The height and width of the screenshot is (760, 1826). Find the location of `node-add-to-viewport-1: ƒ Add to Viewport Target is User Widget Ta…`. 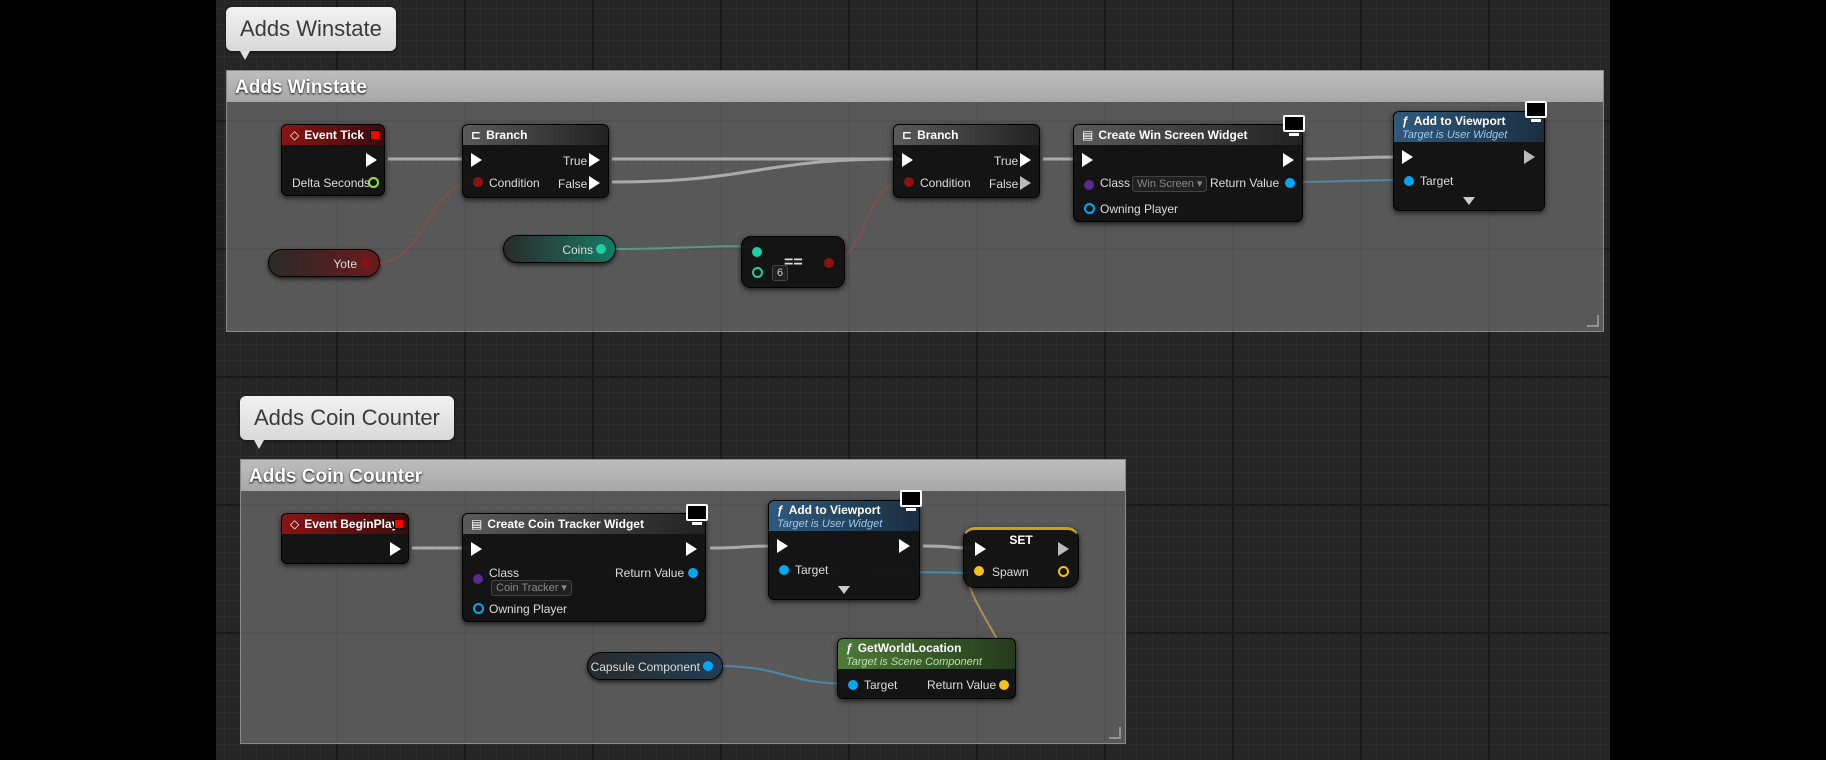

node-add-to-viewport-1: ƒ Add to Viewport Target is User Widget Ta… is located at coordinates (1470, 156).